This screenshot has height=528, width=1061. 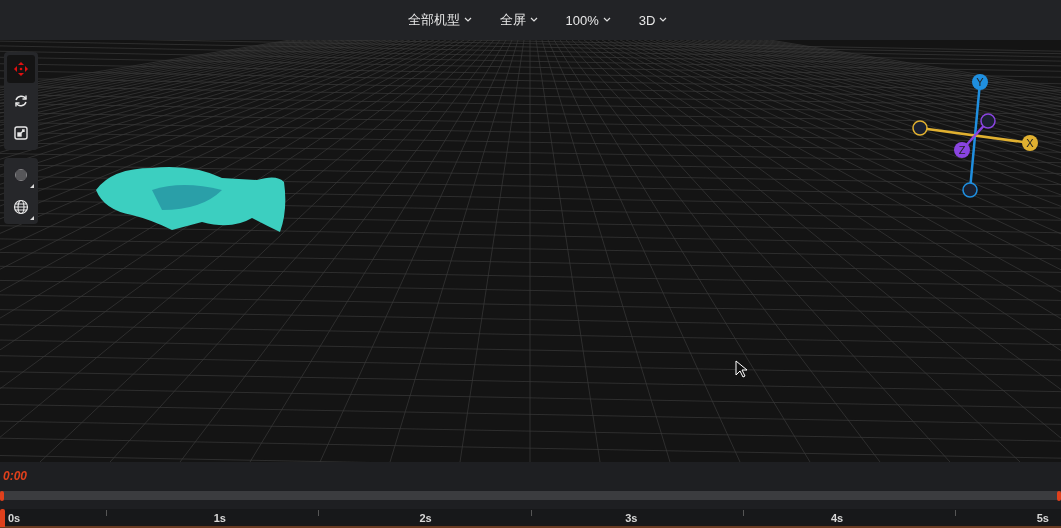 What do you see at coordinates (2, 496) in the screenshot?
I see `scrubber-handle` at bounding box center [2, 496].